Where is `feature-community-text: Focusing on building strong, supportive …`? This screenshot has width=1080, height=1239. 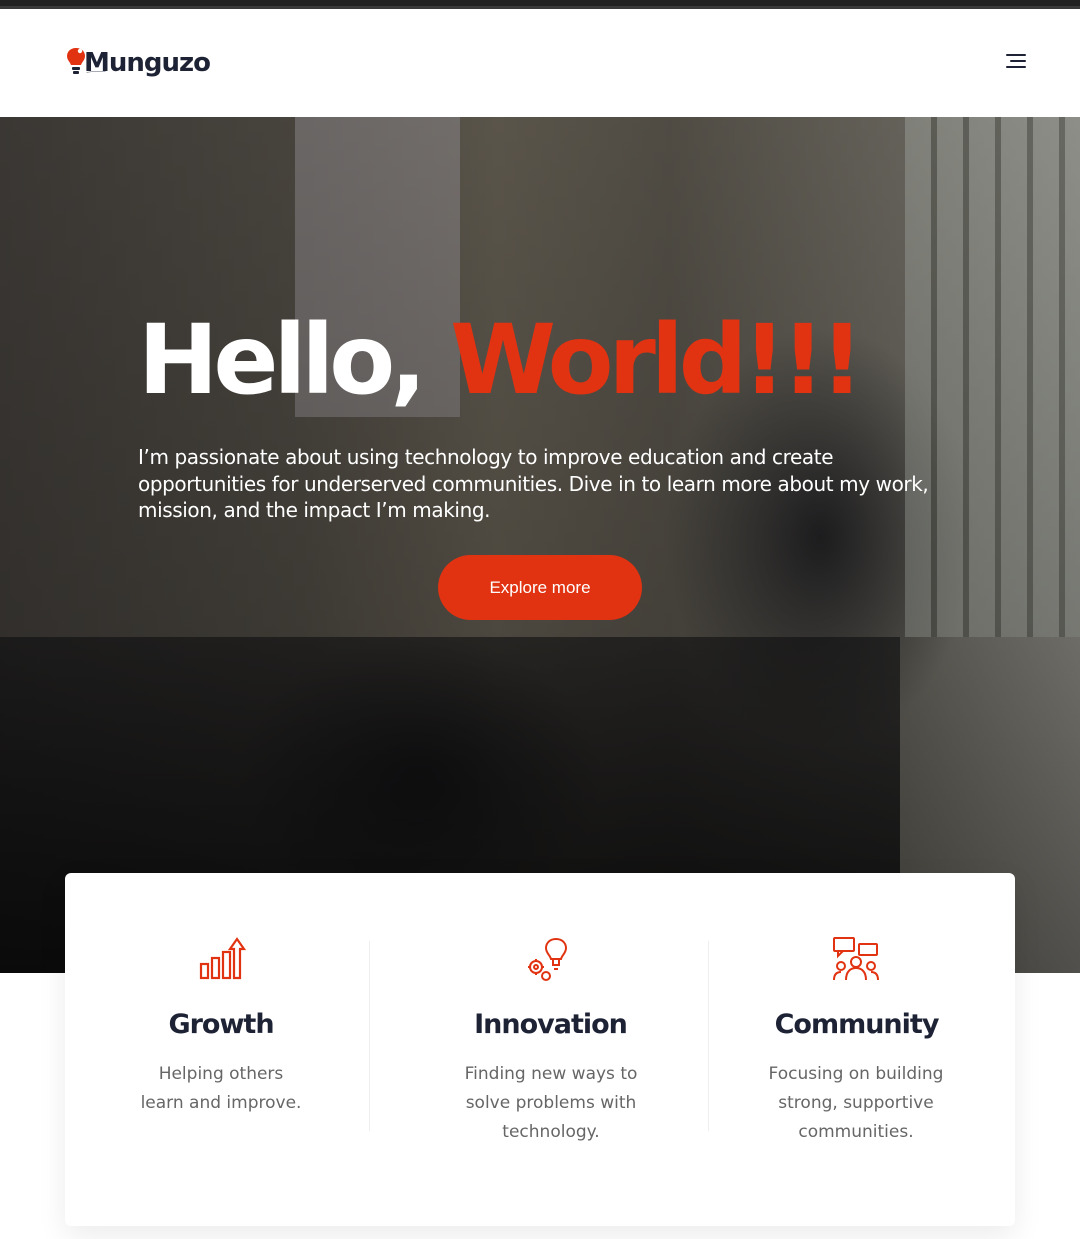
feature-community-text: Focusing on building strong, supportive … is located at coordinates (856, 1103).